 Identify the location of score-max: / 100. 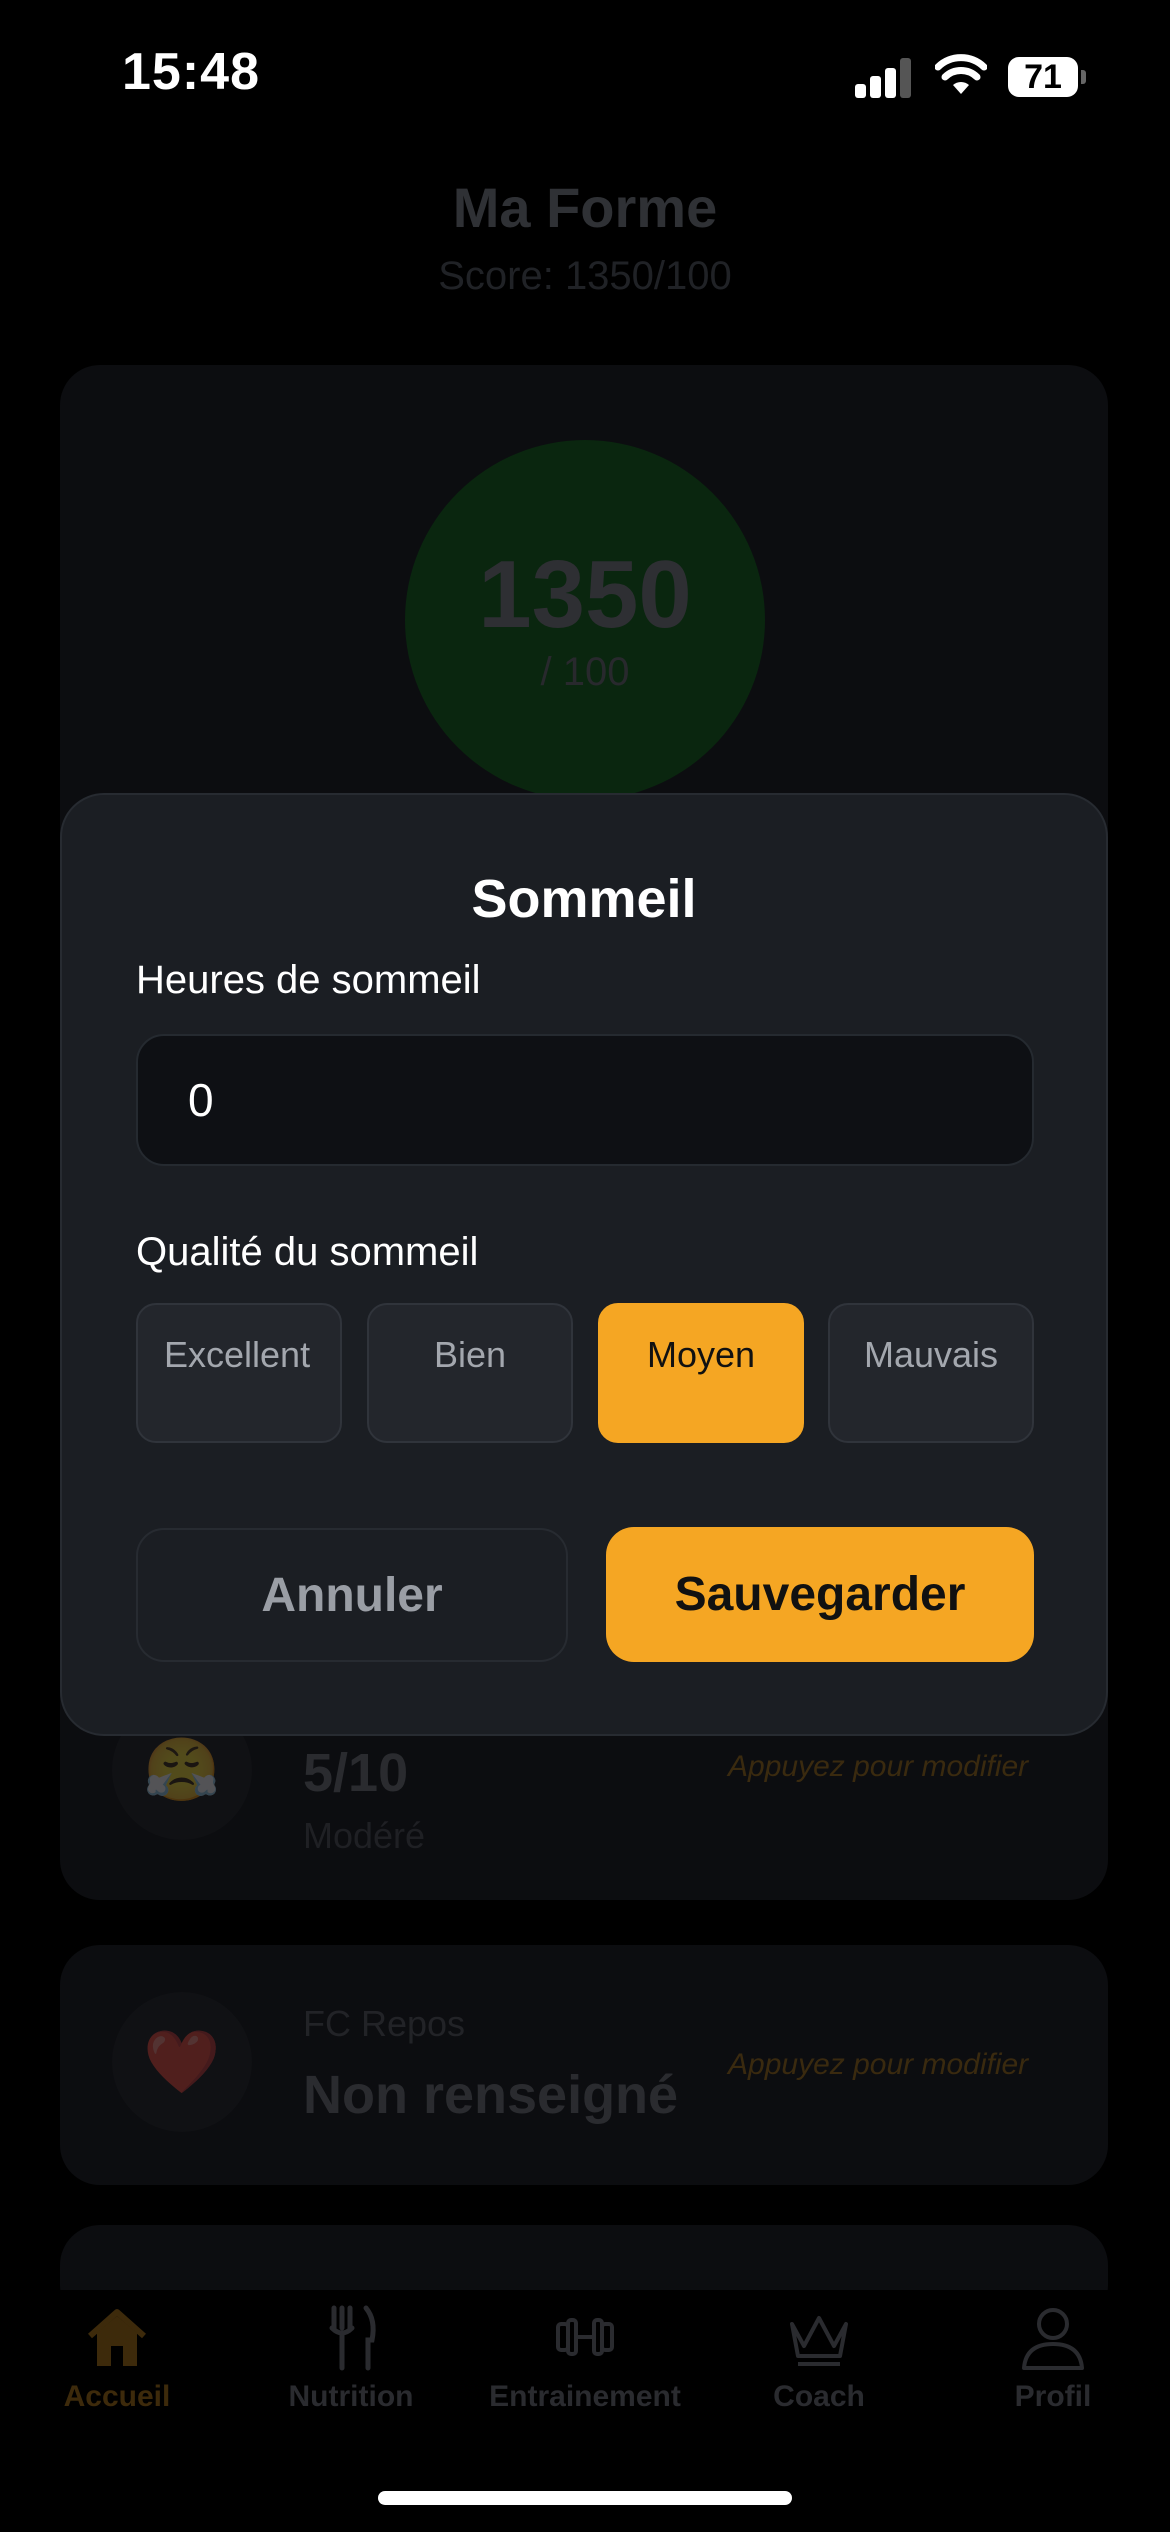
(585, 672).